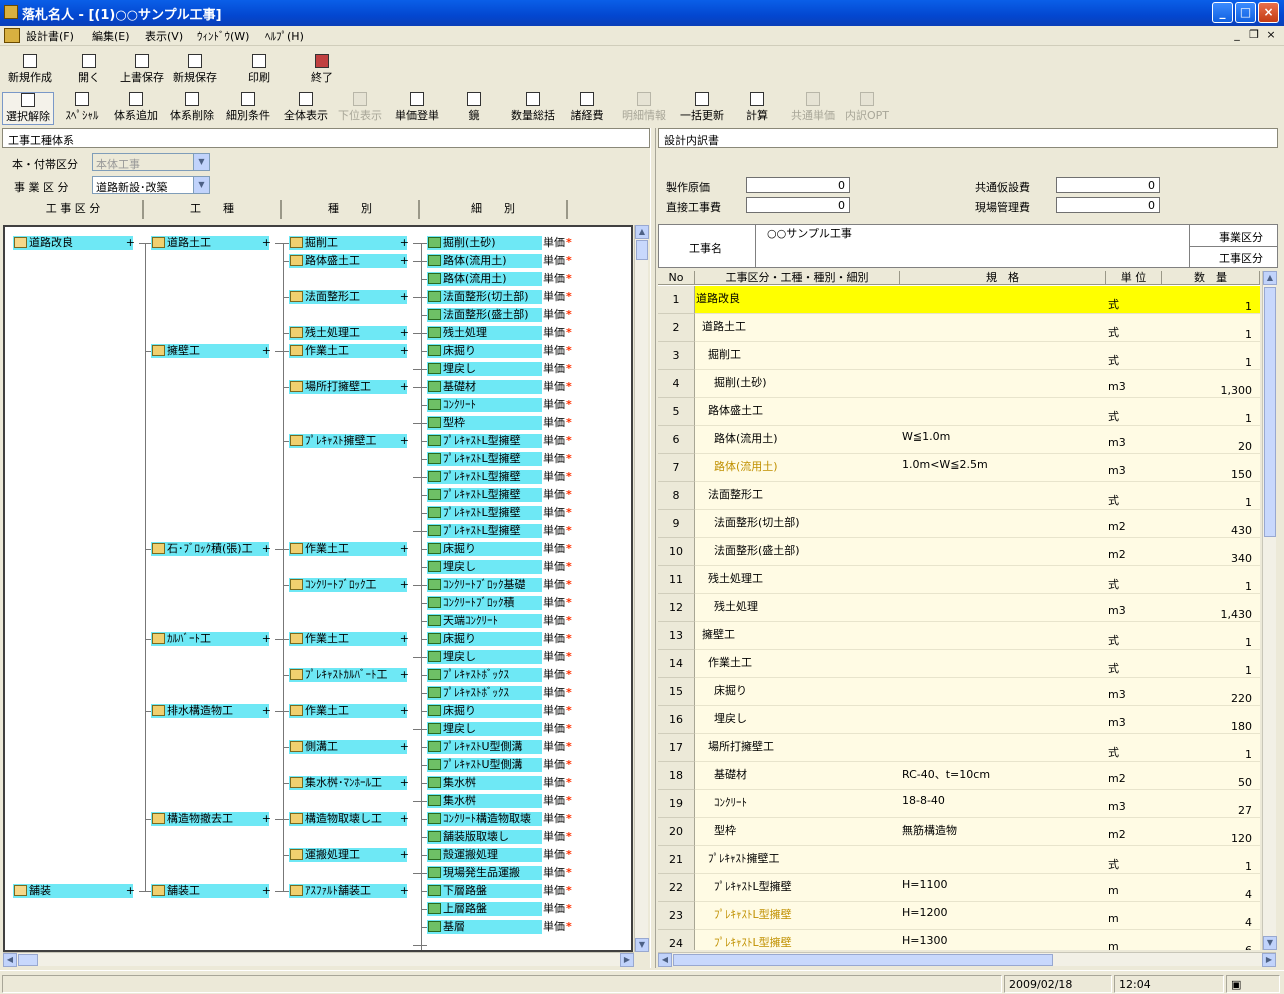  I want to click on bulk-update-button: 一括更新, so click(702, 107).